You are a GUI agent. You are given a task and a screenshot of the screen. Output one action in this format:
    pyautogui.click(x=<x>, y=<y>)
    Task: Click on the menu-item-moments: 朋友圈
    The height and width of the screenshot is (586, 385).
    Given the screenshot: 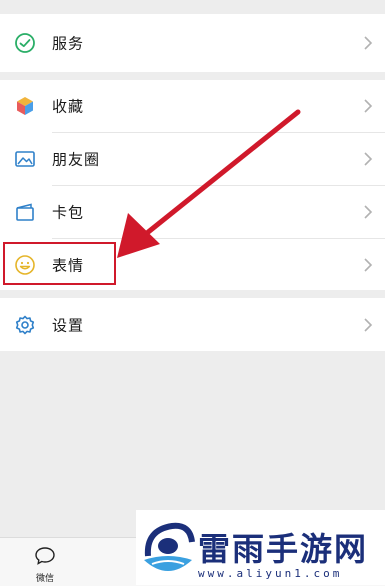 What is the action you would take?
    pyautogui.click(x=192, y=159)
    